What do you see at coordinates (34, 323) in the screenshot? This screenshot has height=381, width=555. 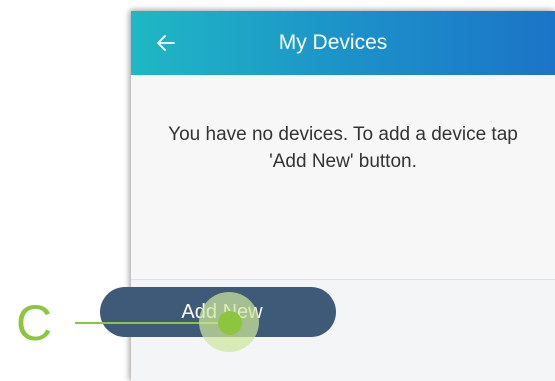 I see `callout-letter: C` at bounding box center [34, 323].